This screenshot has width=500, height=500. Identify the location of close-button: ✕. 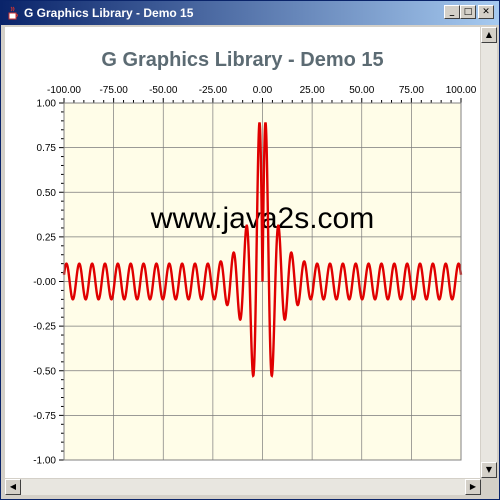
(486, 12).